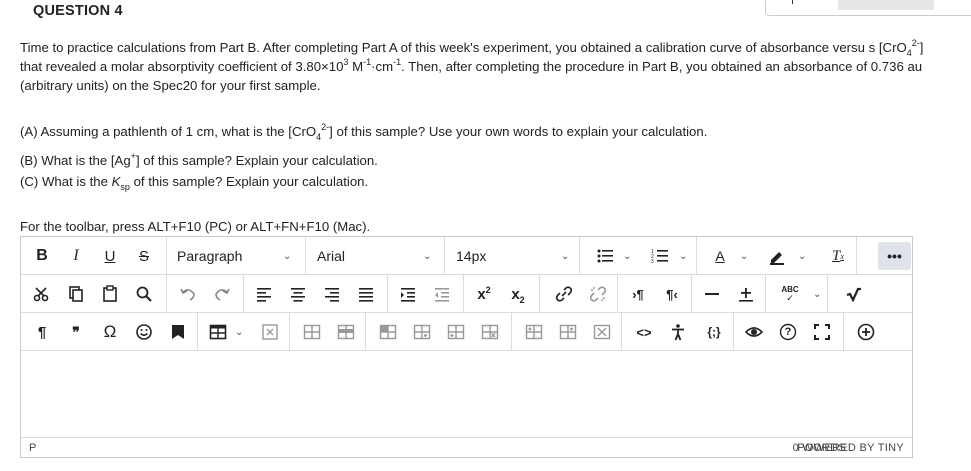 The width and height of the screenshot is (971, 471). I want to click on insert-anchor-button, so click(746, 294).